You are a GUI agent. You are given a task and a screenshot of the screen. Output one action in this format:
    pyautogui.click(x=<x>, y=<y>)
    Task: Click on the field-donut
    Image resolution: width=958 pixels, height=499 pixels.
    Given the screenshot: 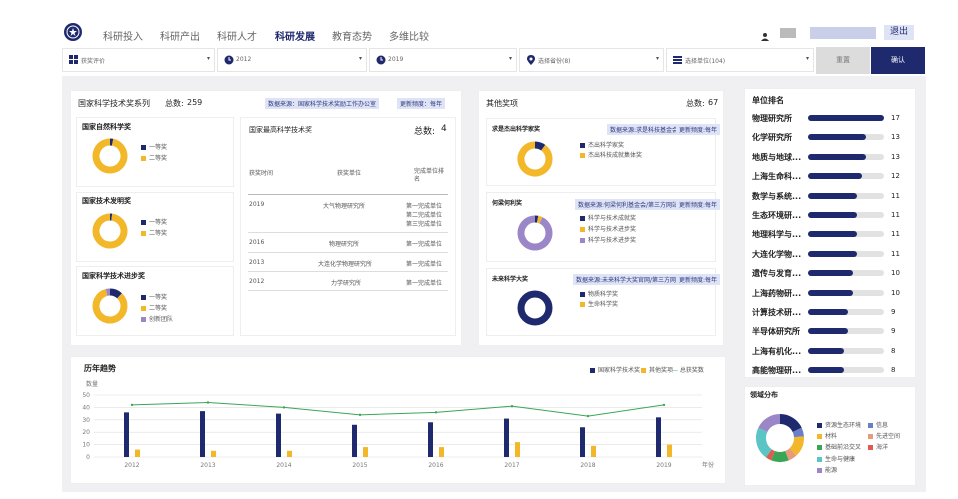 What is the action you would take?
    pyautogui.click(x=780, y=438)
    